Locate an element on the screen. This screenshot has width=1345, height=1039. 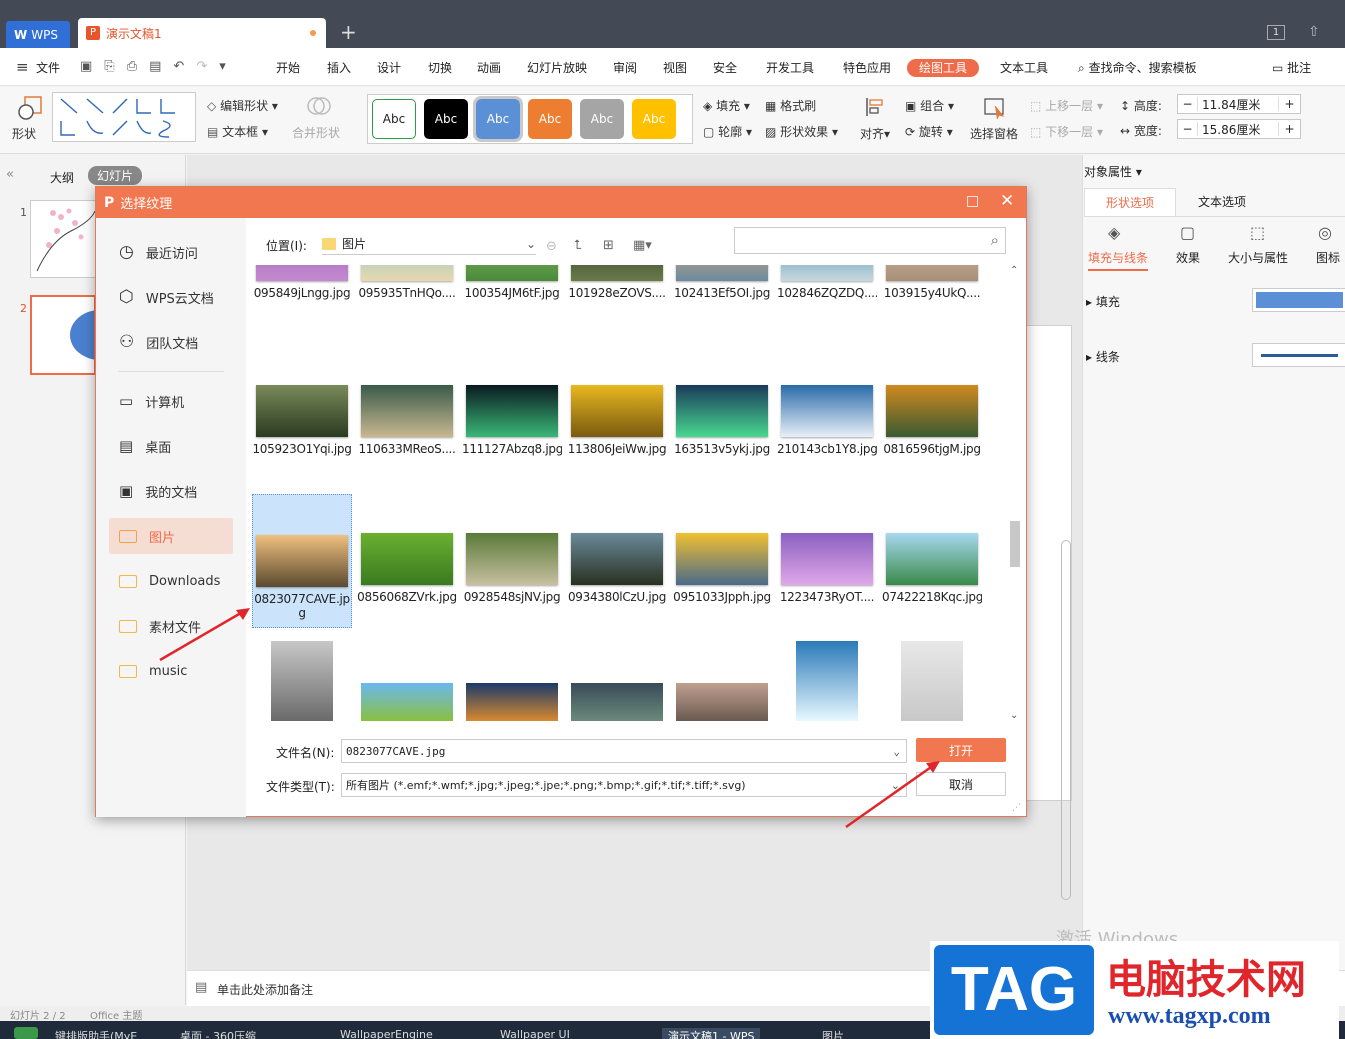
nav-pictures: 图片 is located at coordinates (171, 536).